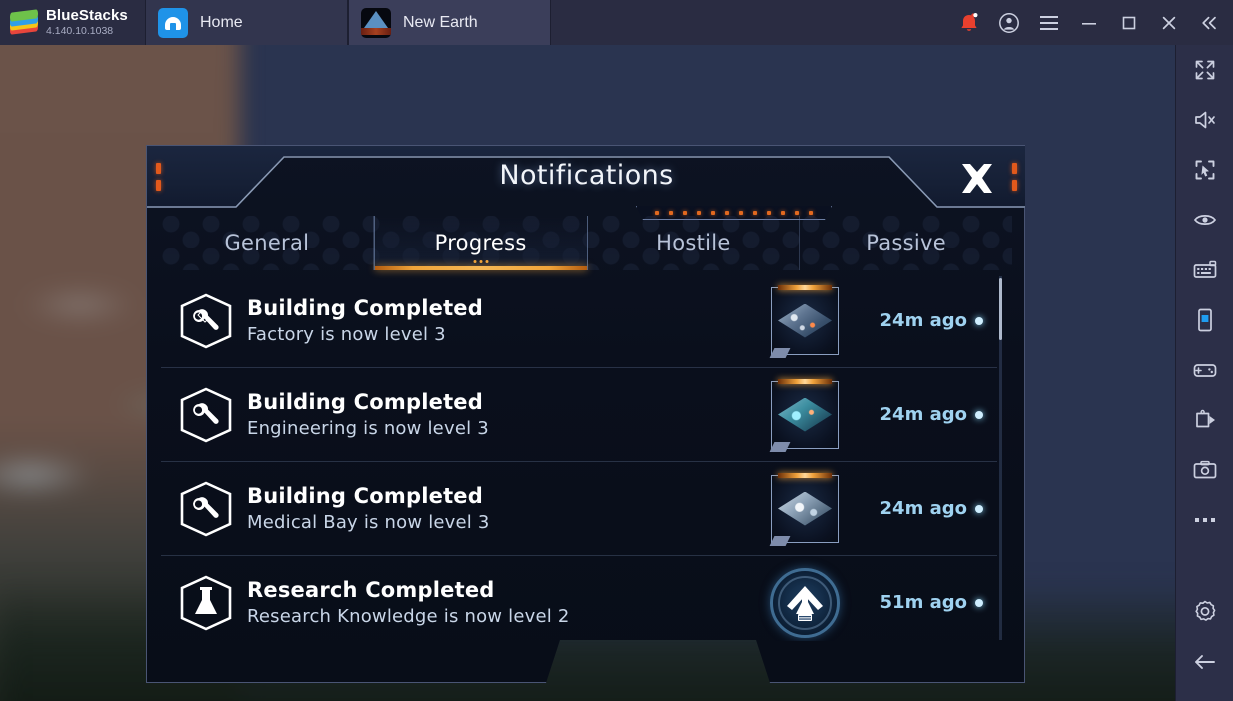  What do you see at coordinates (969, 22) in the screenshot?
I see `notification-bell-button` at bounding box center [969, 22].